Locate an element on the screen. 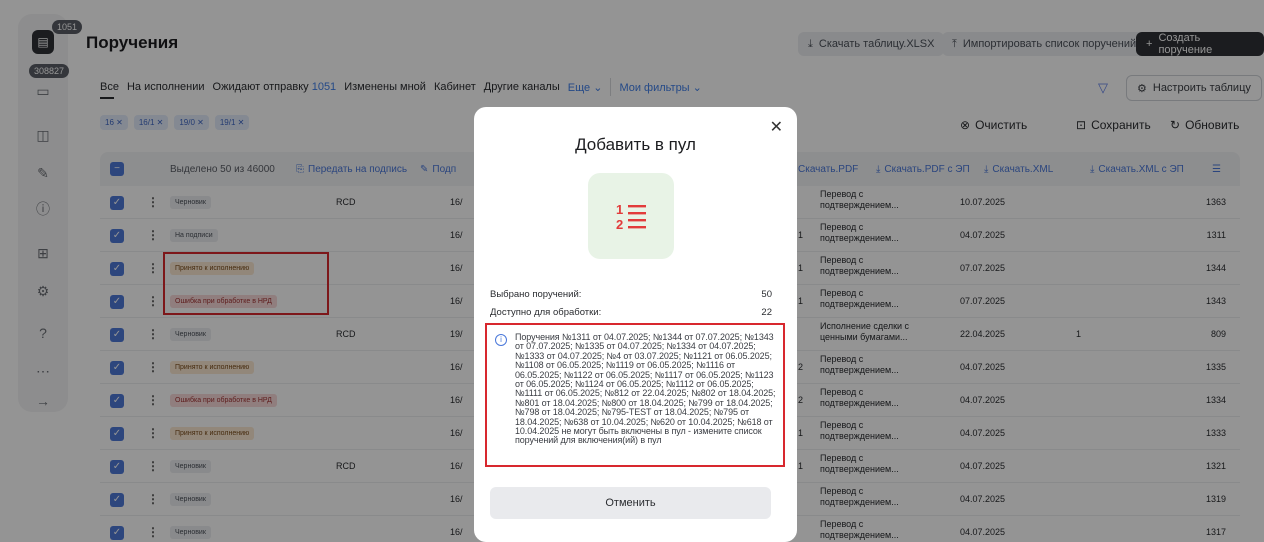 Image resolution: width=1264 pixels, height=542 pixels. available-stat: Доступно для обработки: 22 is located at coordinates (631, 312).